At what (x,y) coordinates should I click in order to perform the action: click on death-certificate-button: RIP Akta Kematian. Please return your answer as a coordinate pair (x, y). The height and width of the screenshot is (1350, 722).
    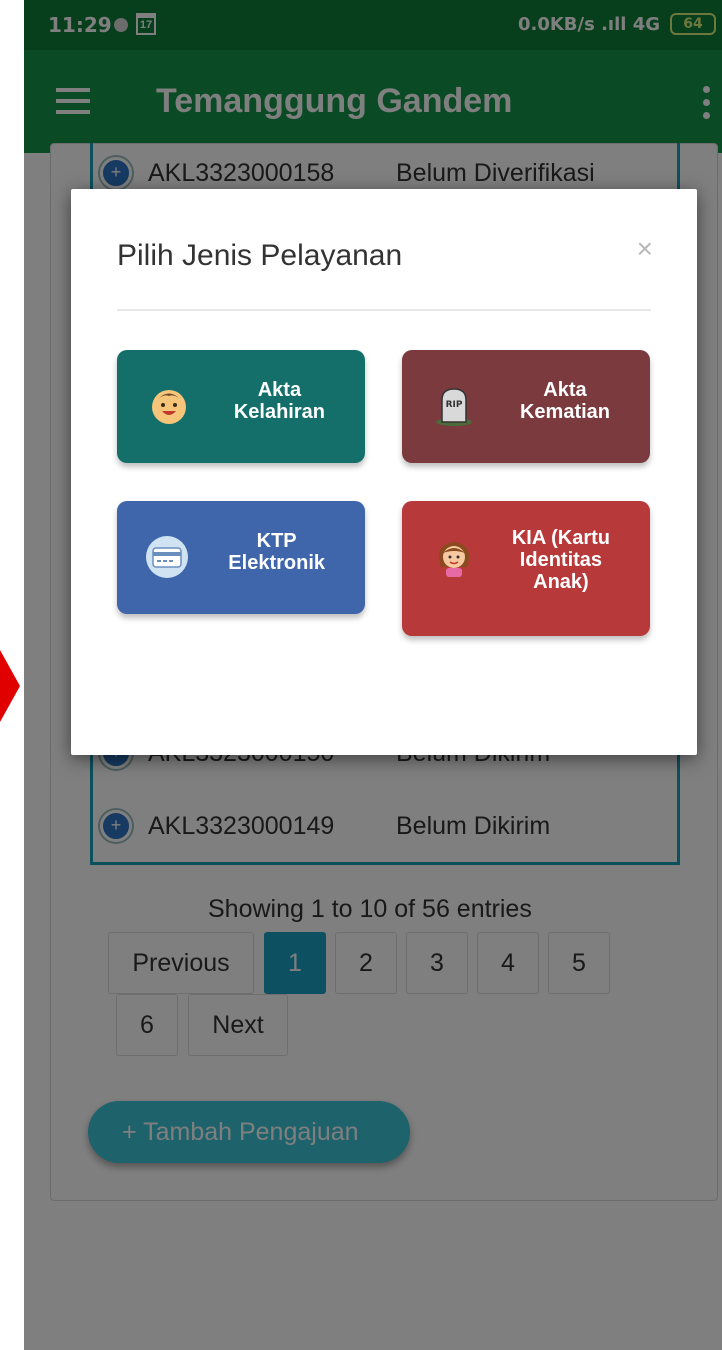
    Looking at the image, I should click on (526, 406).